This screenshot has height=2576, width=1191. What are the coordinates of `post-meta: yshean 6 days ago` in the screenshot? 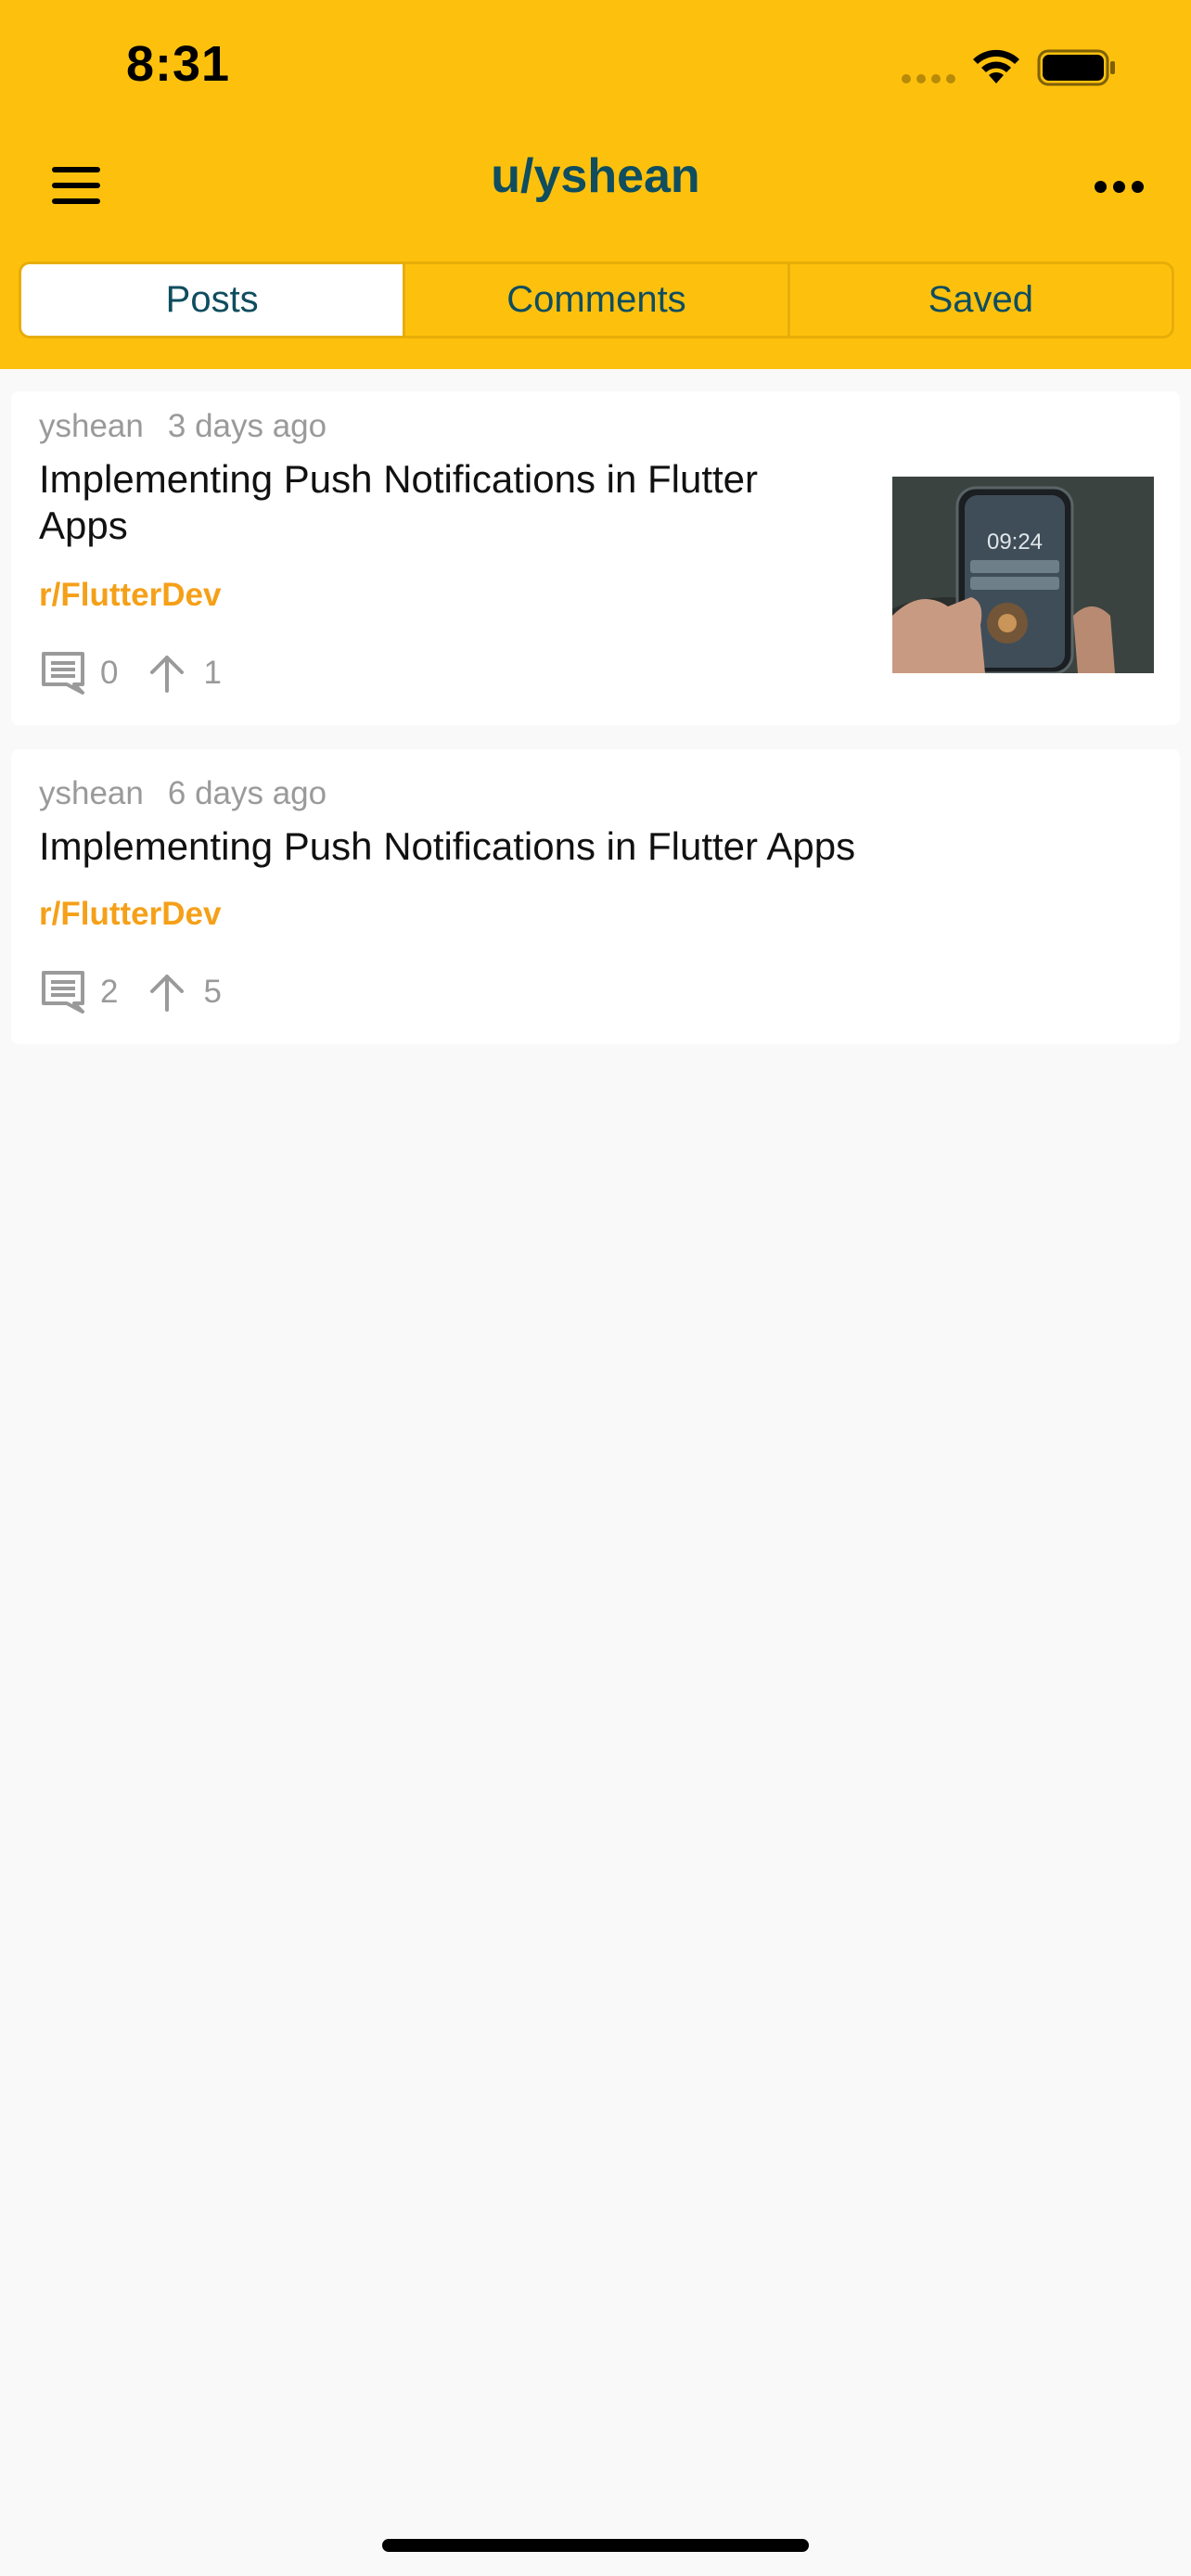 It's located at (183, 793).